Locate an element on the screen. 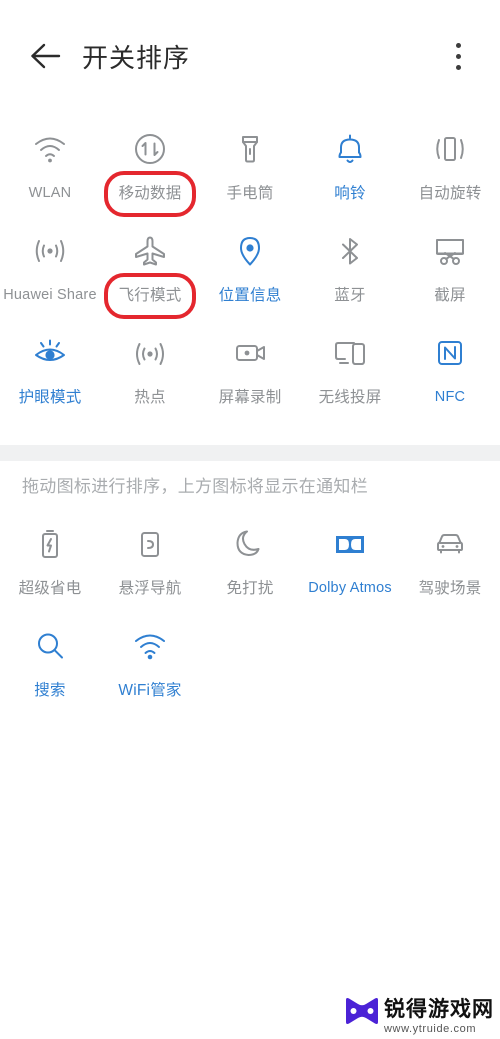 This screenshot has width=500, height=1039. tile-护眼模式: 护眼模式 is located at coordinates (50, 373).